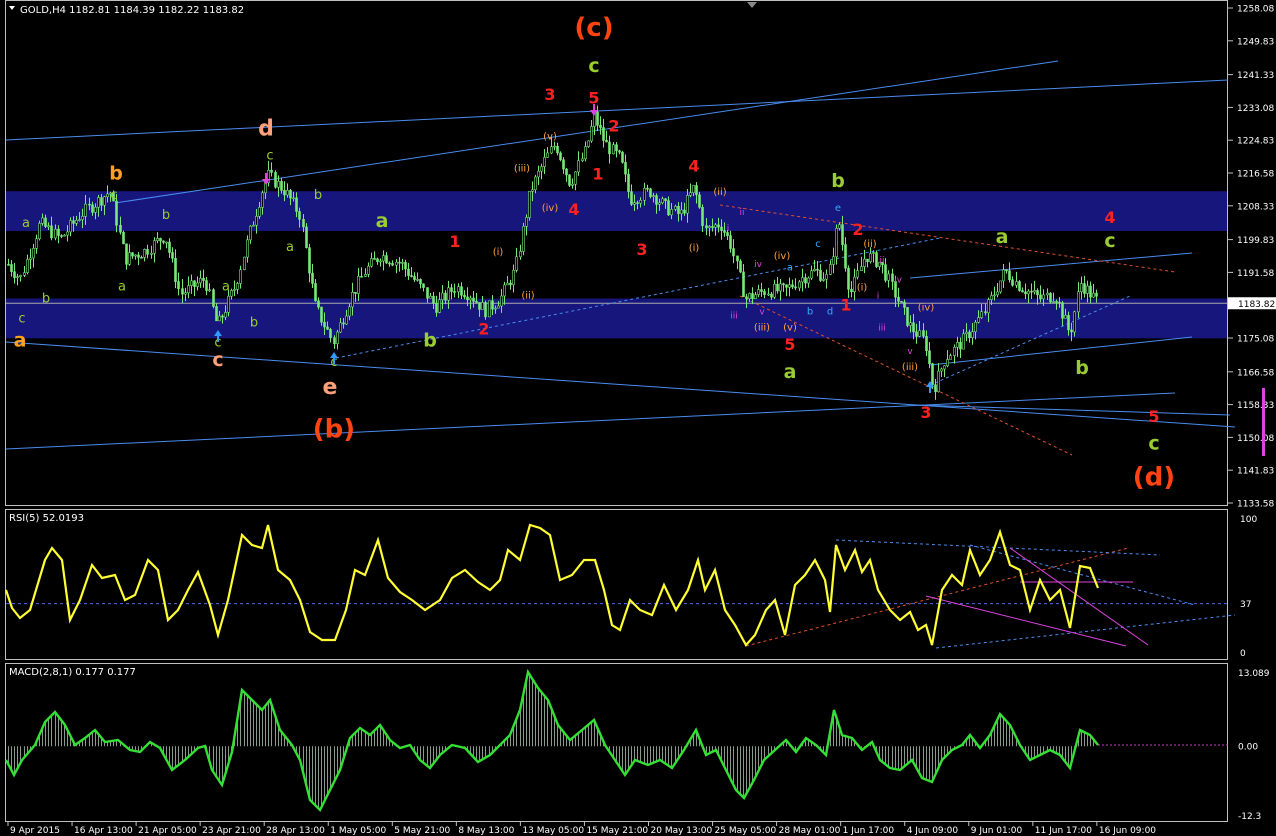 This screenshot has height=836, width=1276. Describe the element at coordinates (1255, 274) in the screenshot. I see `price-tick-label: 1191.58` at that location.